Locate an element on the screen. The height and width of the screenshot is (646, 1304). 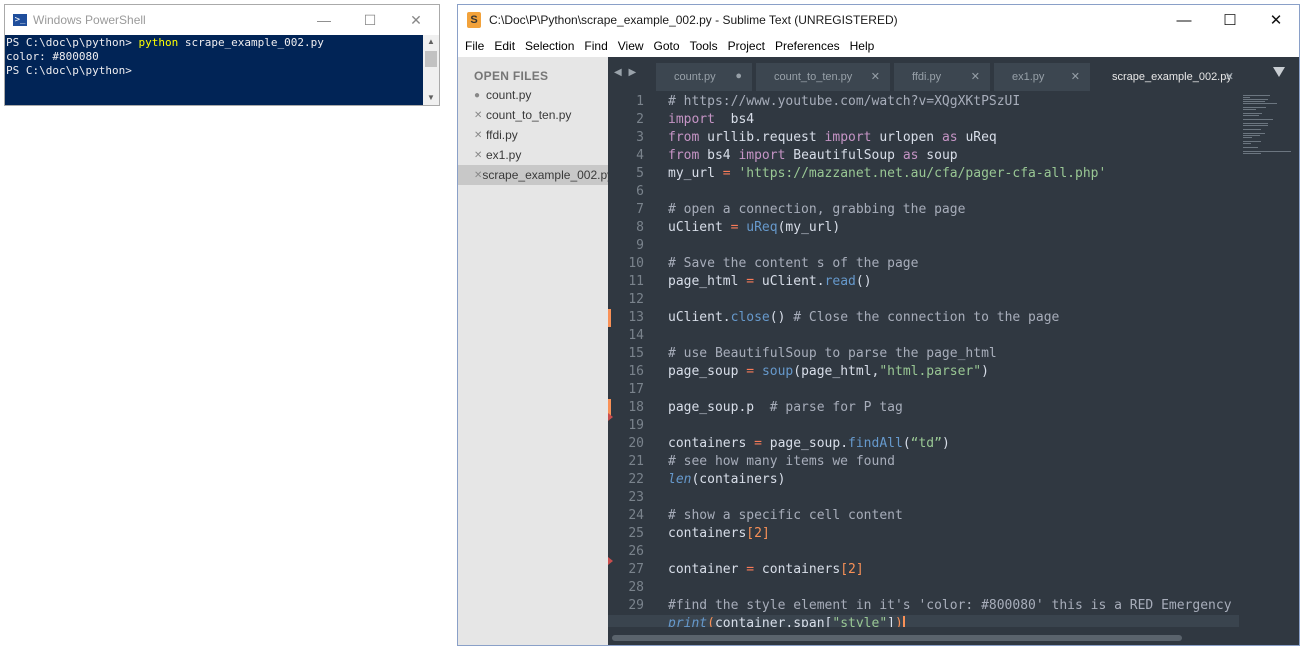
code-token: uReq is located at coordinates (977, 137).